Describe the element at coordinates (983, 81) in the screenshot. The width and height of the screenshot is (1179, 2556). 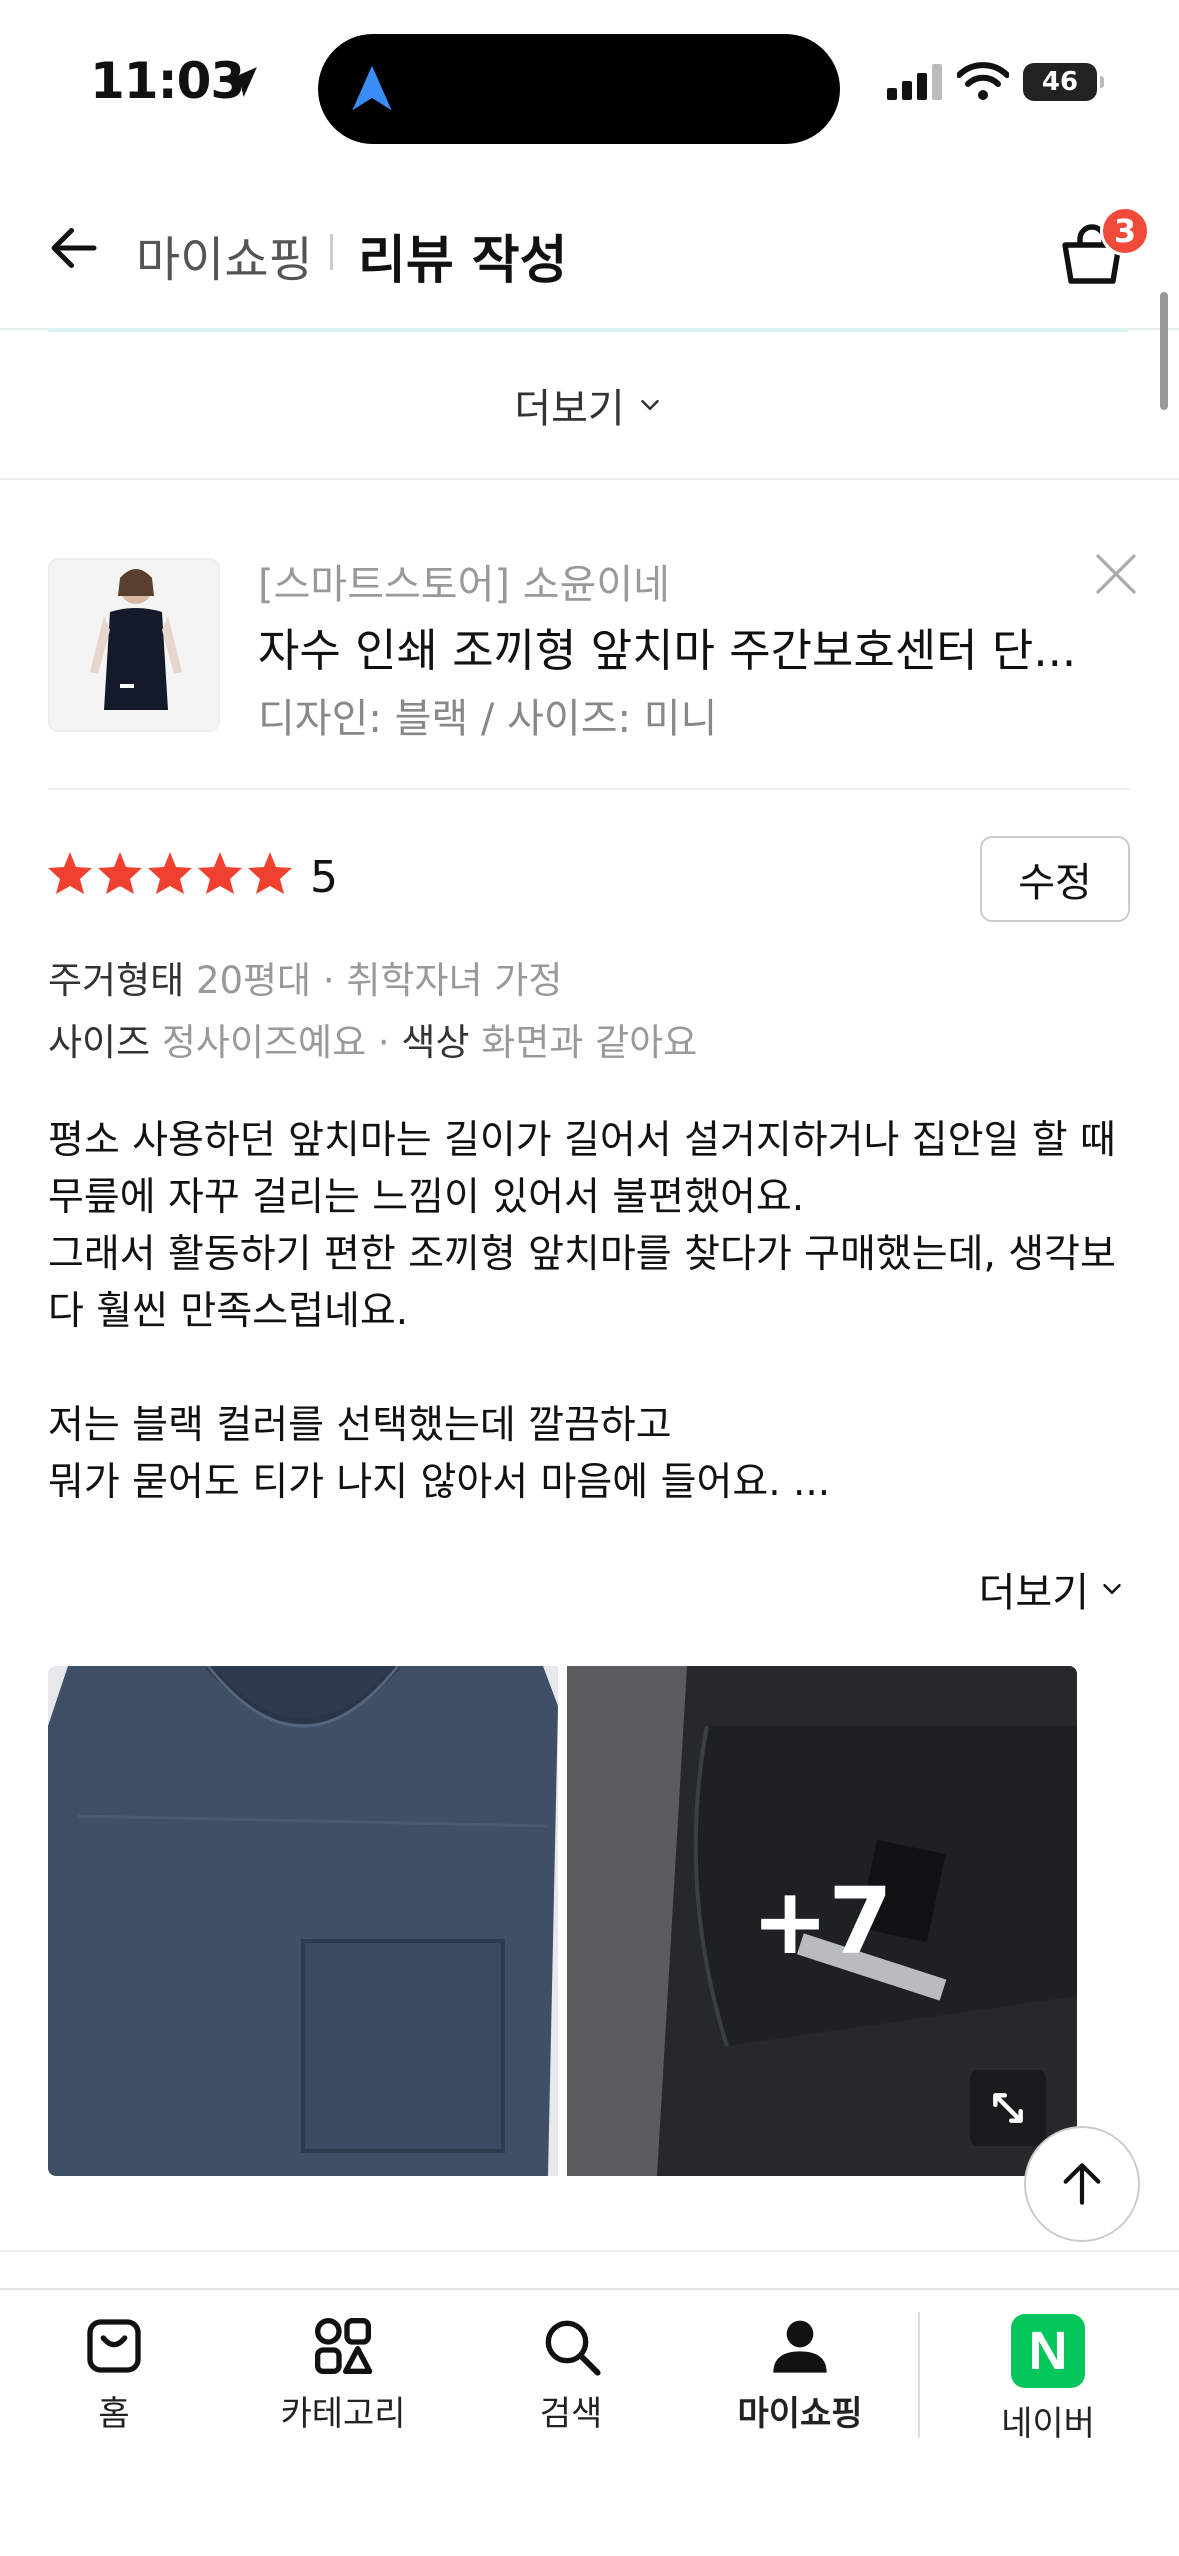
I see `wifi-icon` at that location.